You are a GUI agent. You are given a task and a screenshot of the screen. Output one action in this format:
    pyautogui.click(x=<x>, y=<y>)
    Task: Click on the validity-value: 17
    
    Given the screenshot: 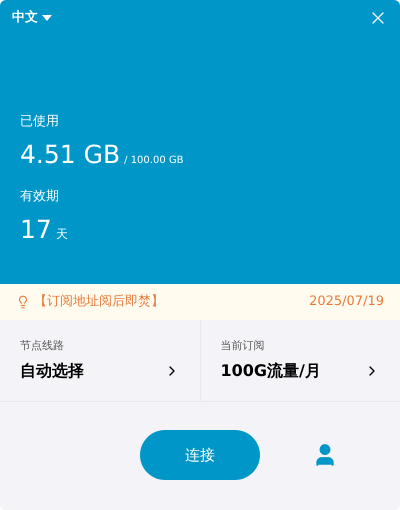 What is the action you would take?
    pyautogui.click(x=36, y=230)
    